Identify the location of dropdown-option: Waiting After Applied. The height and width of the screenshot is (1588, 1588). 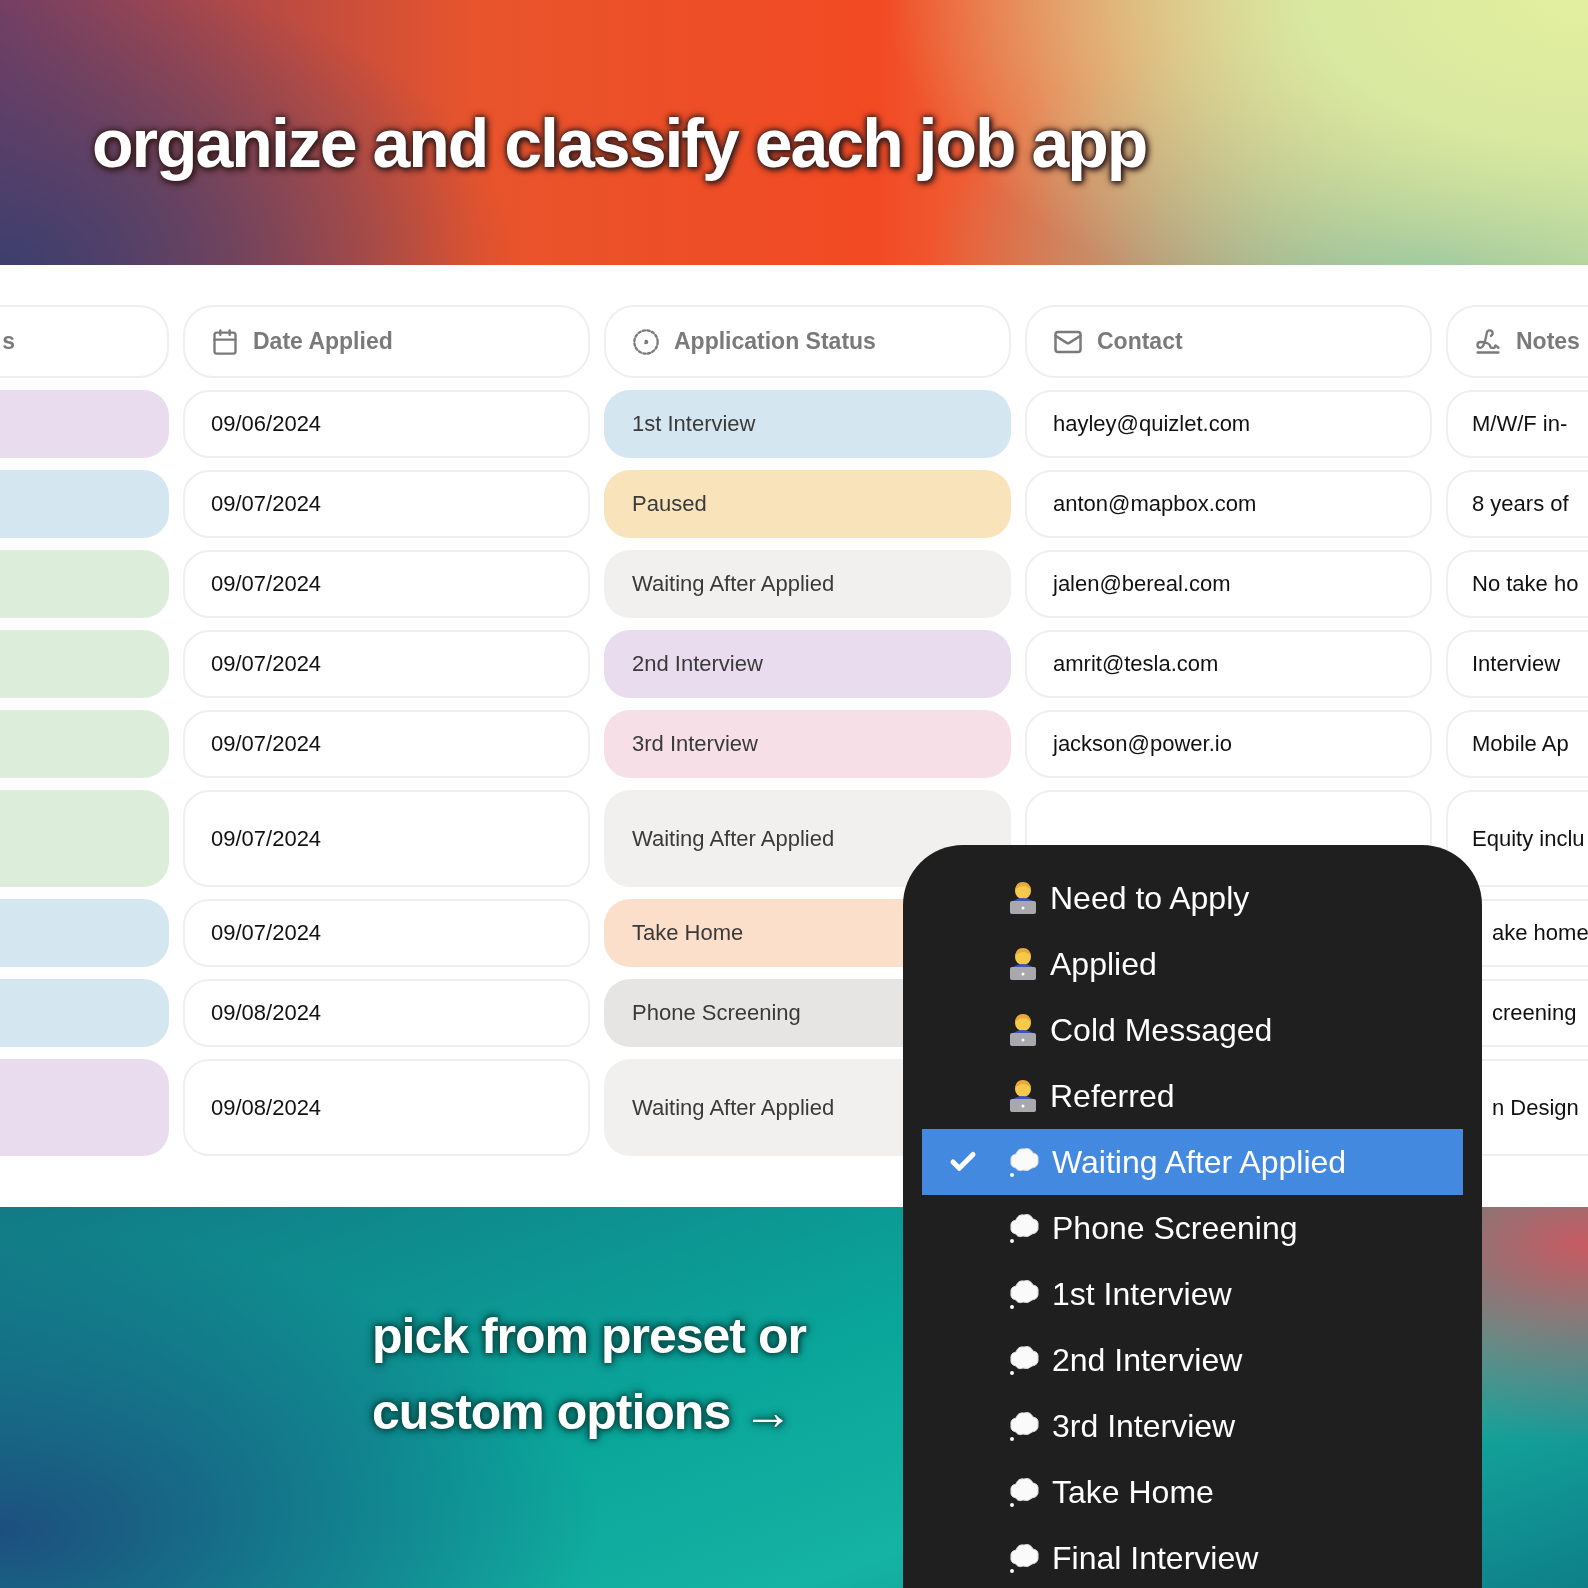
(1192, 1162).